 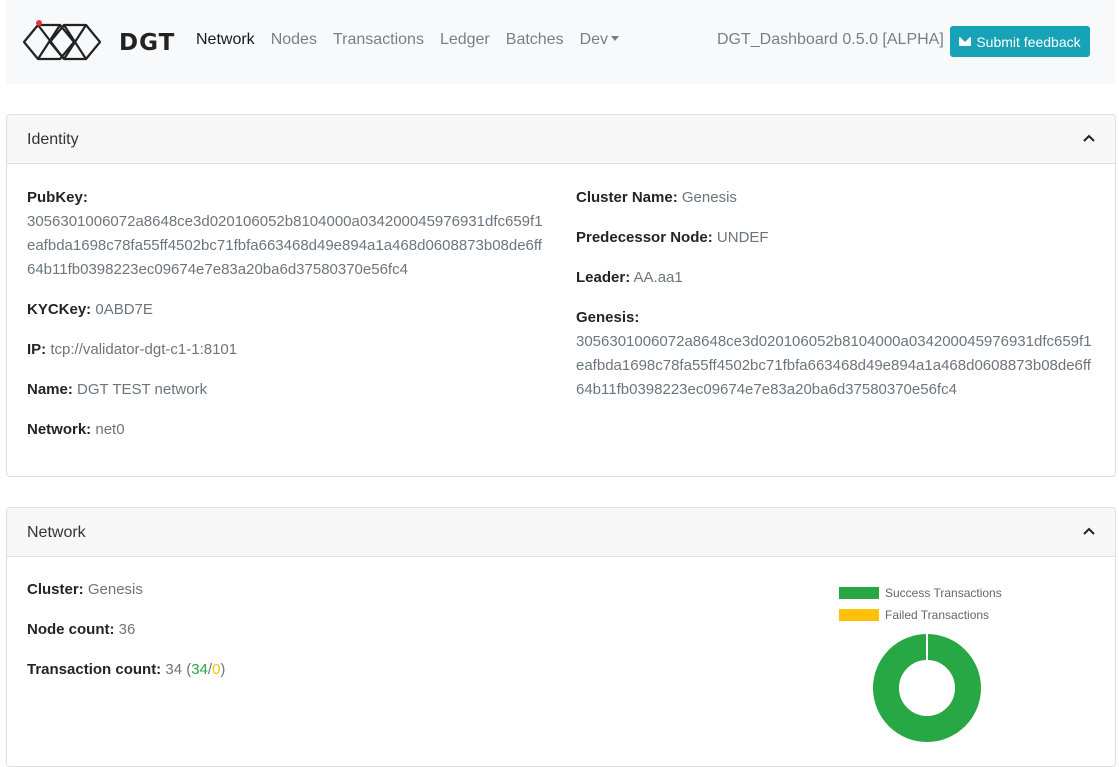 What do you see at coordinates (937, 615) in the screenshot?
I see `legend-label-failed: Failed Transactions` at bounding box center [937, 615].